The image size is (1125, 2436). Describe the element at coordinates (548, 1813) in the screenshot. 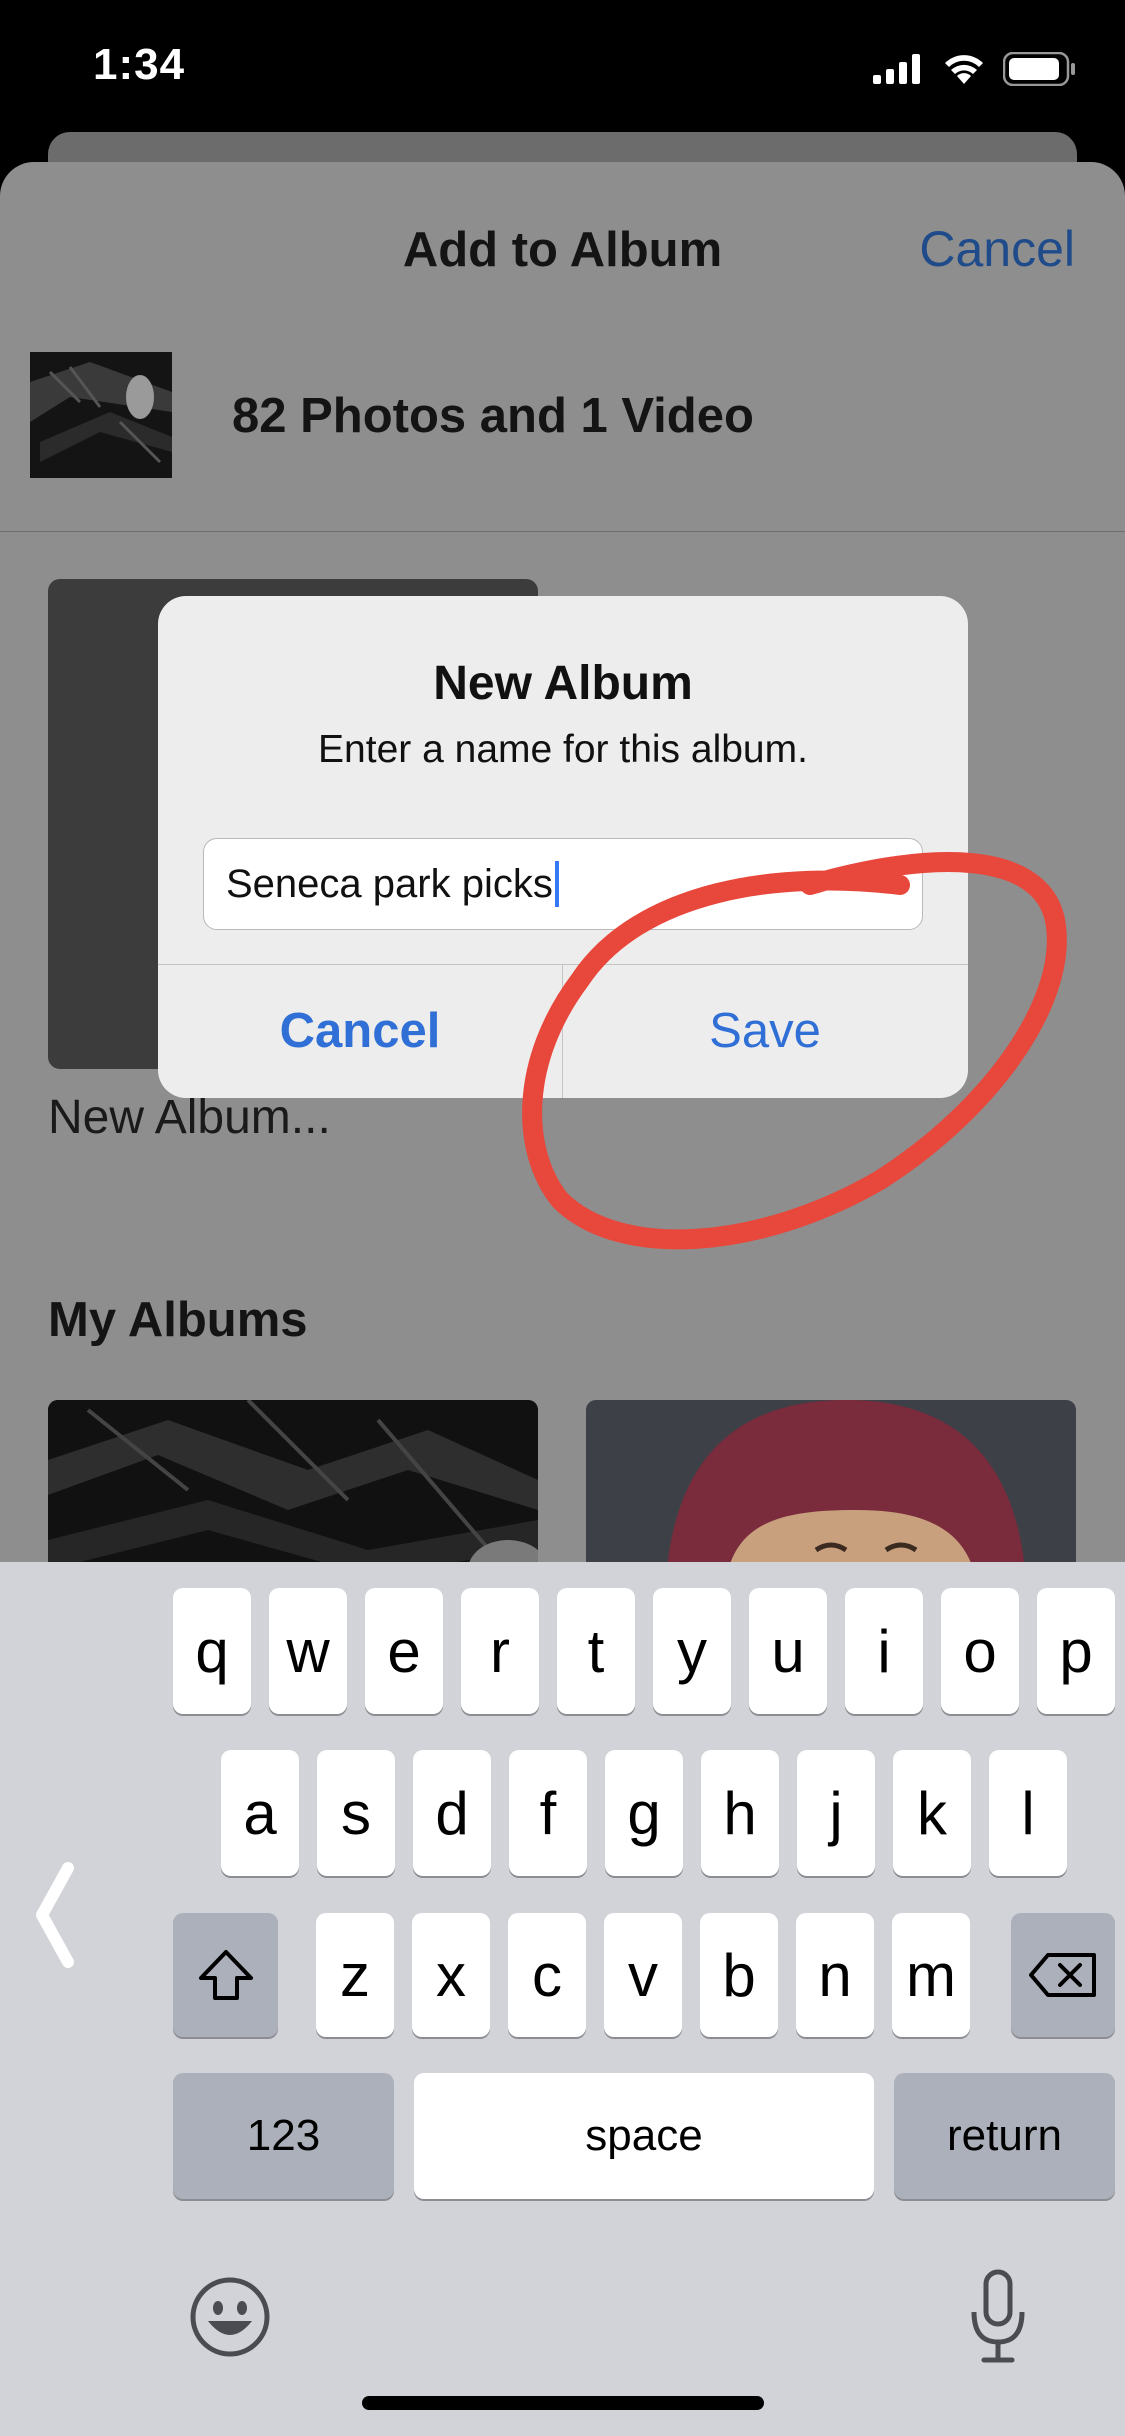

I see `key-f: f` at that location.